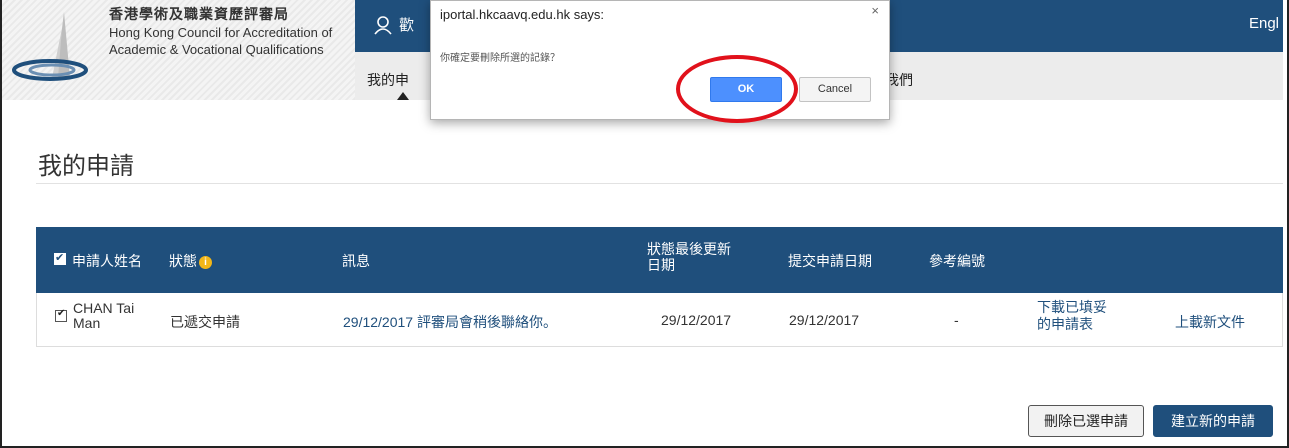  Describe the element at coordinates (1072, 307) in the screenshot. I see `download-form-line1: 下載已填妥` at that location.